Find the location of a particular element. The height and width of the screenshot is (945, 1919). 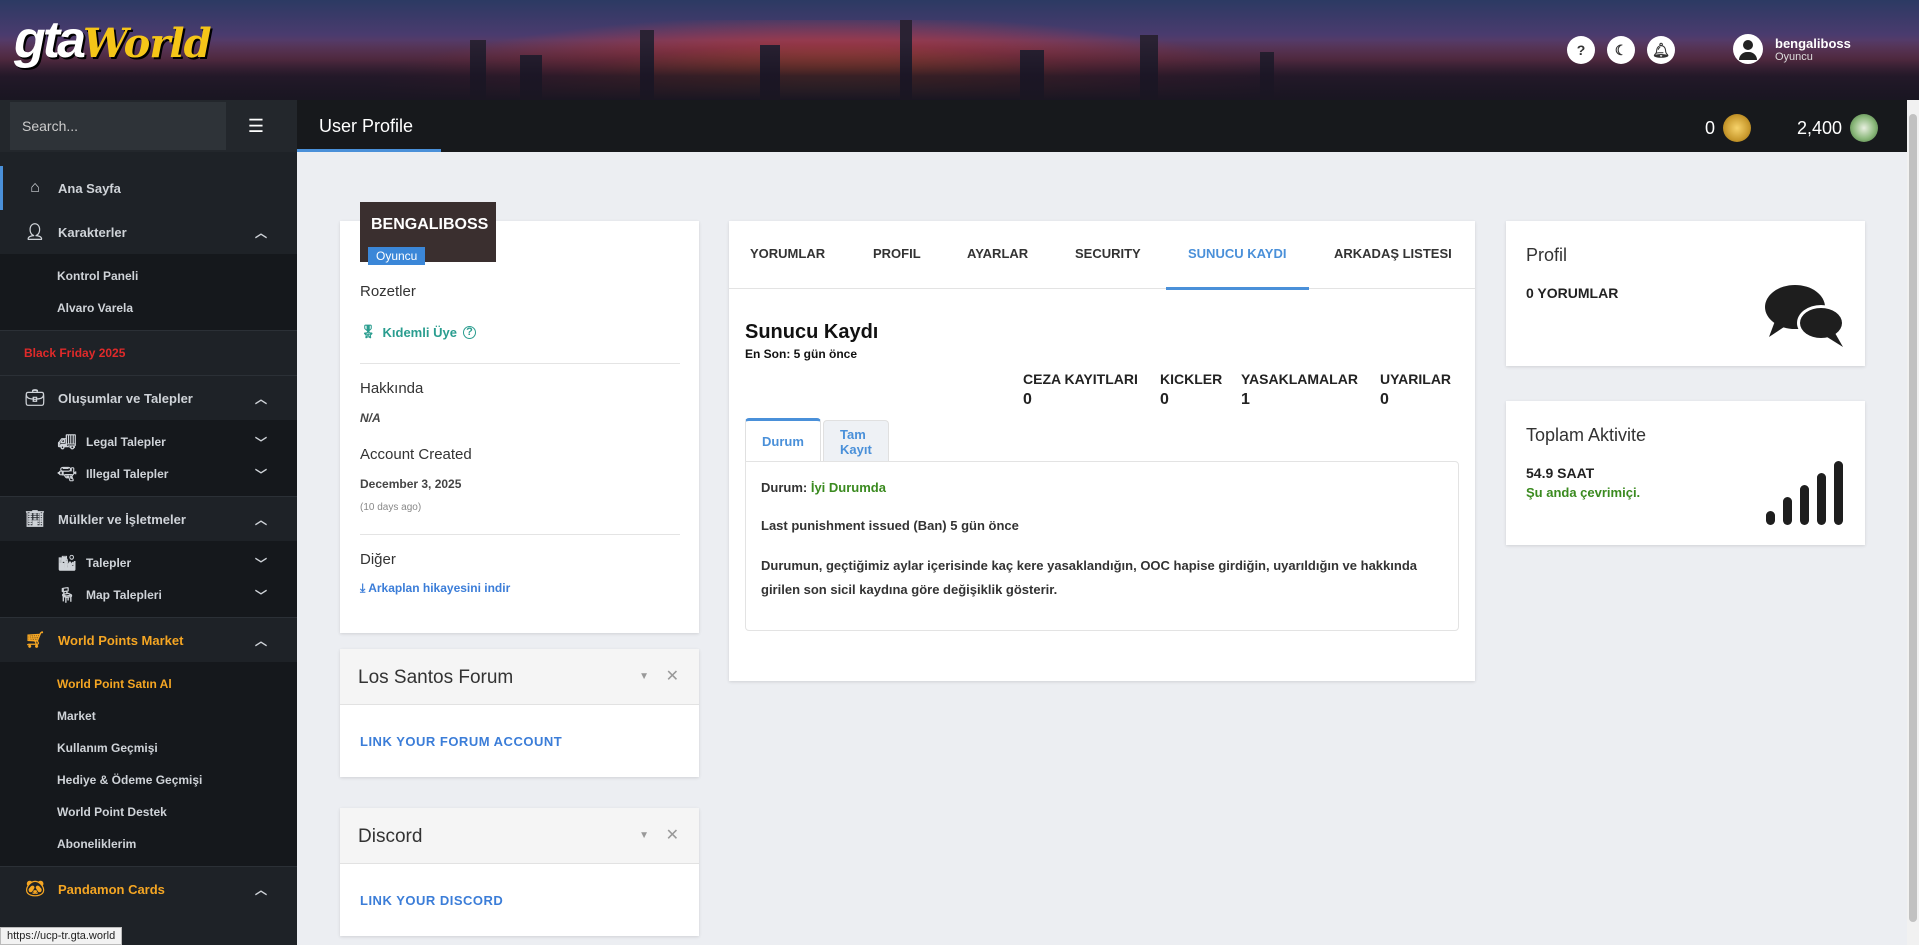

page-scrollbar is located at coordinates (1913, 522).